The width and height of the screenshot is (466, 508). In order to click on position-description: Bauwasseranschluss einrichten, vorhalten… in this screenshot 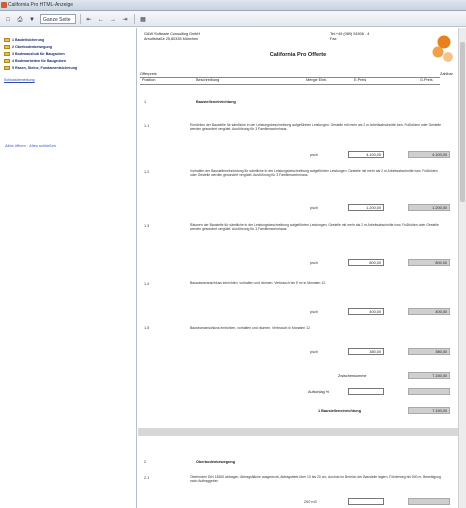, I will do `click(258, 283)`.